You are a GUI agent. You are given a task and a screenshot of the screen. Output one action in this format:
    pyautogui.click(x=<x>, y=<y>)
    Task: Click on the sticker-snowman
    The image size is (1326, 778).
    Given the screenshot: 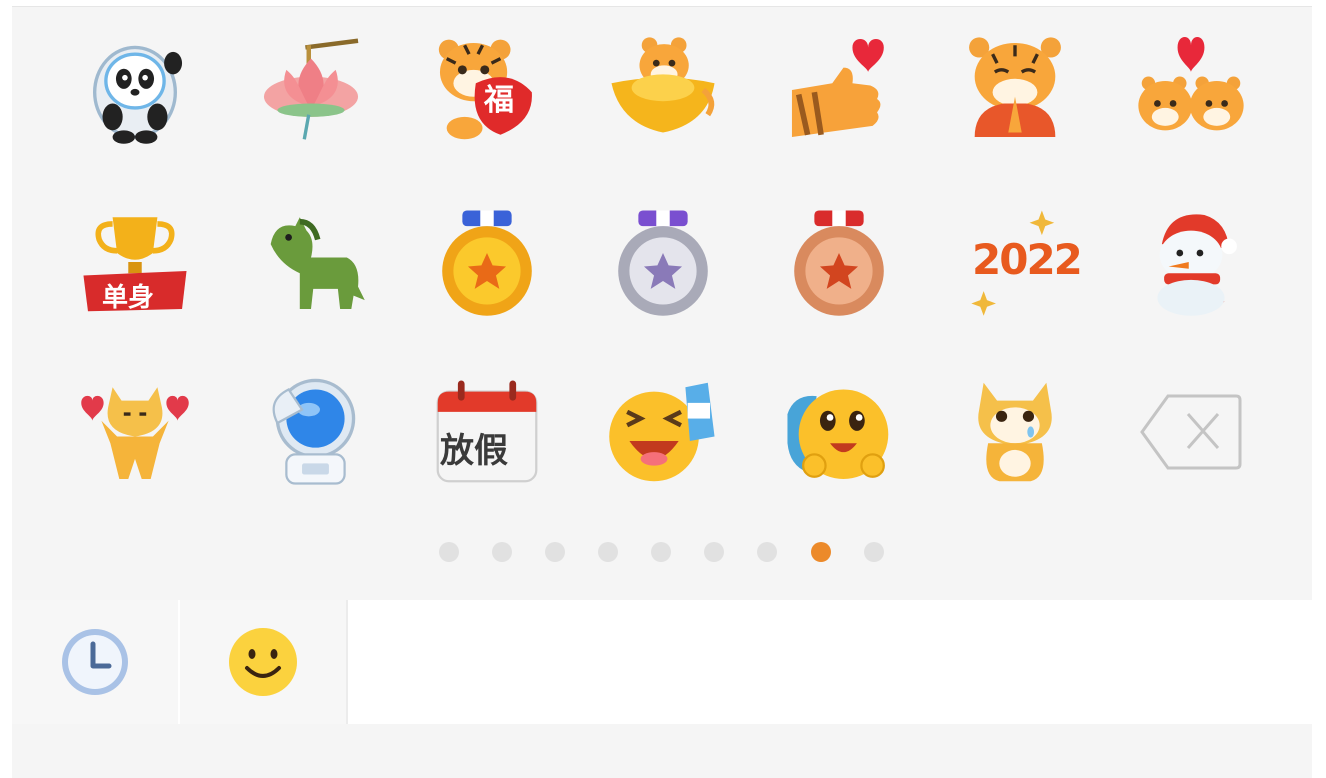 What is the action you would take?
    pyautogui.click(x=1191, y=262)
    